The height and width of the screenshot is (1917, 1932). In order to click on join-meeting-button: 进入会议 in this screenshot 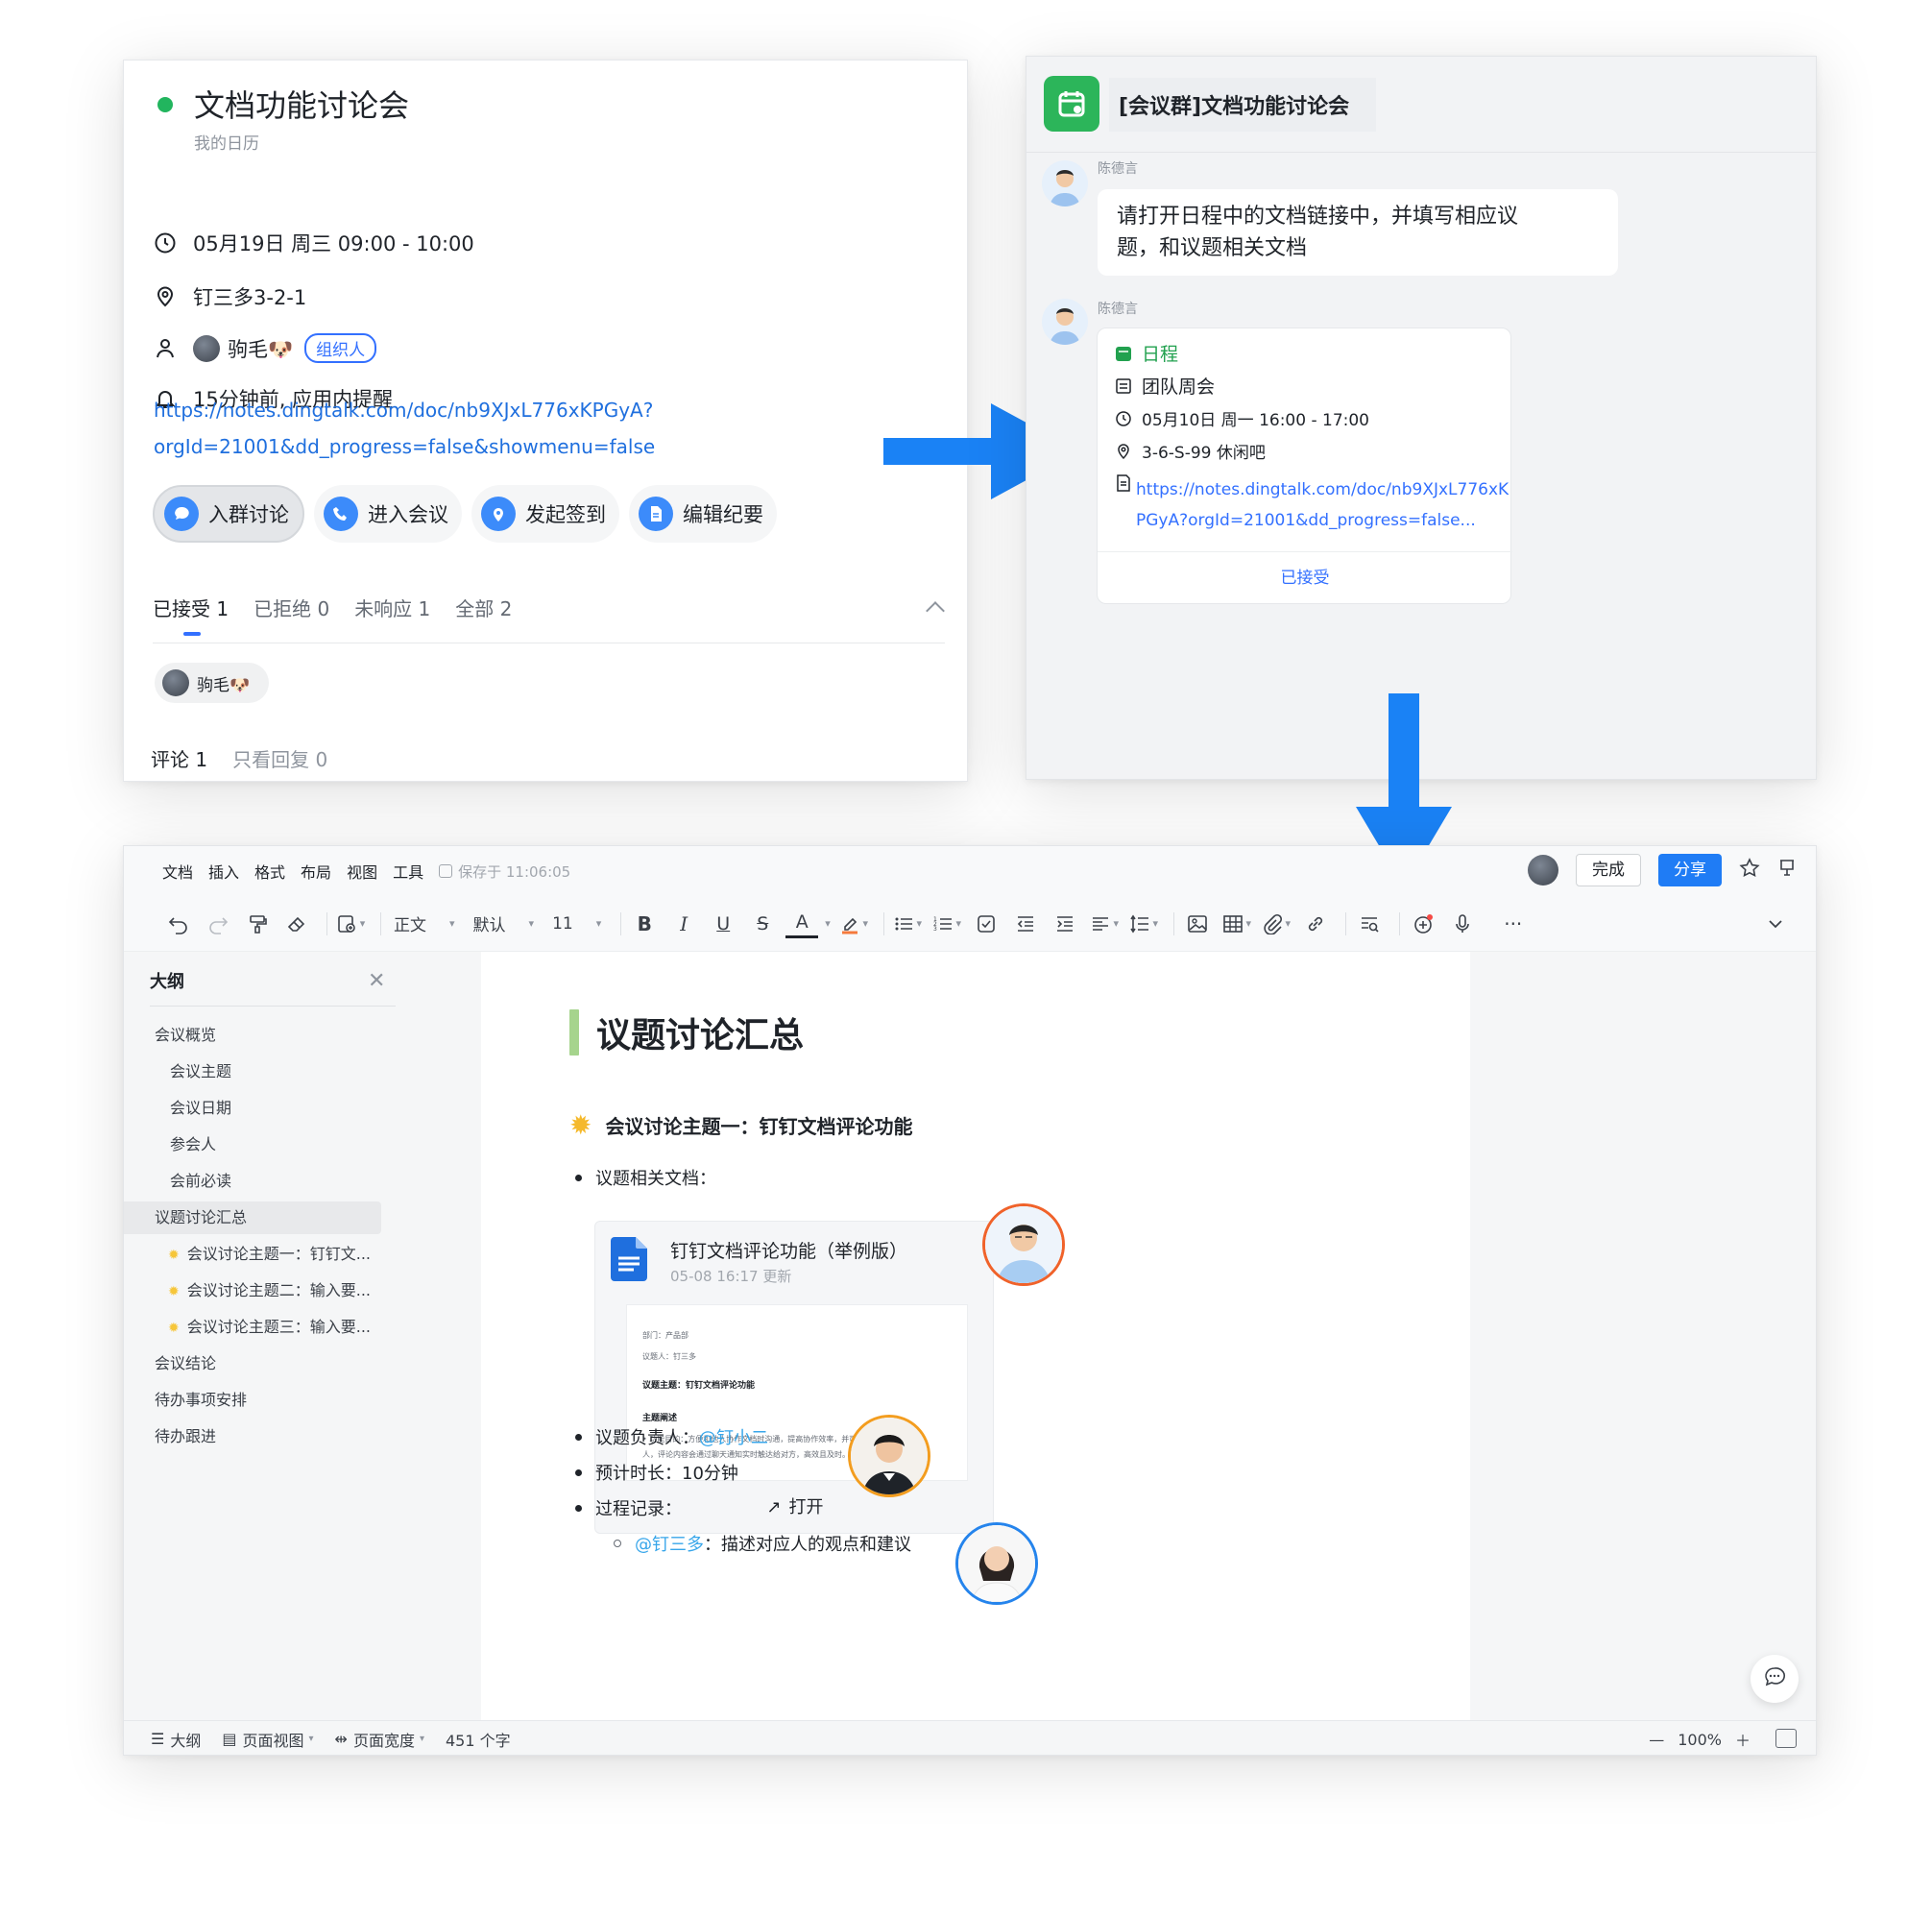, I will do `click(388, 514)`.